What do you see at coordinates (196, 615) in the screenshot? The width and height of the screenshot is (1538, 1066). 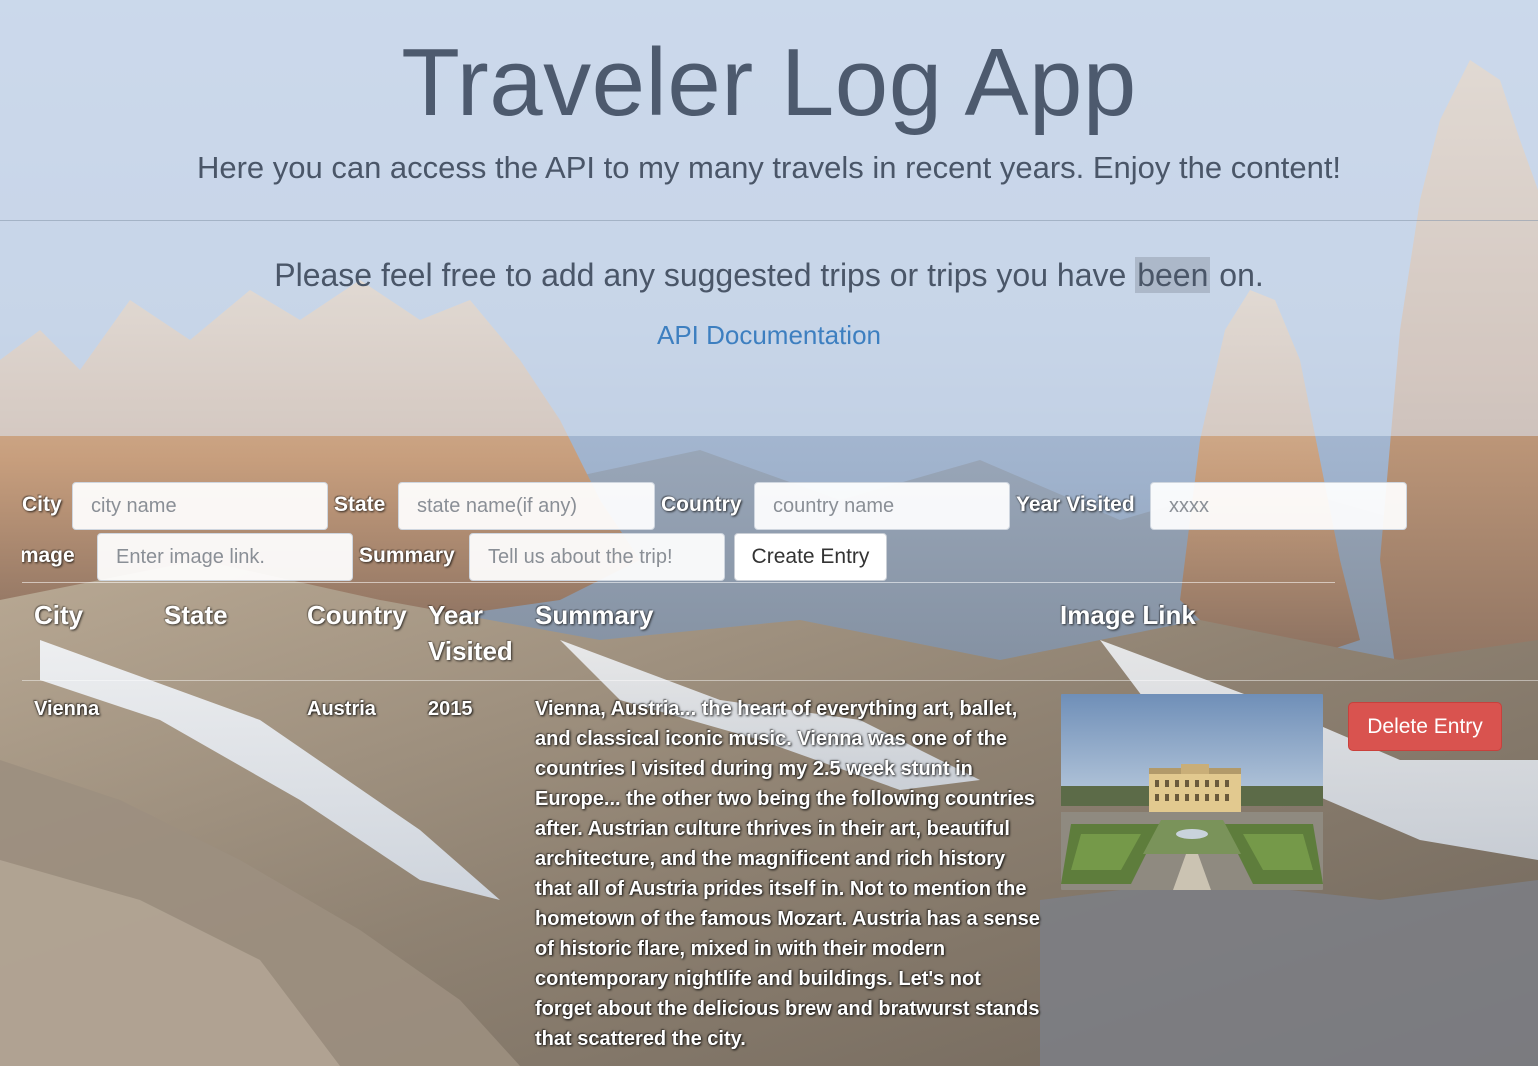 I see `column-header-state: State` at bounding box center [196, 615].